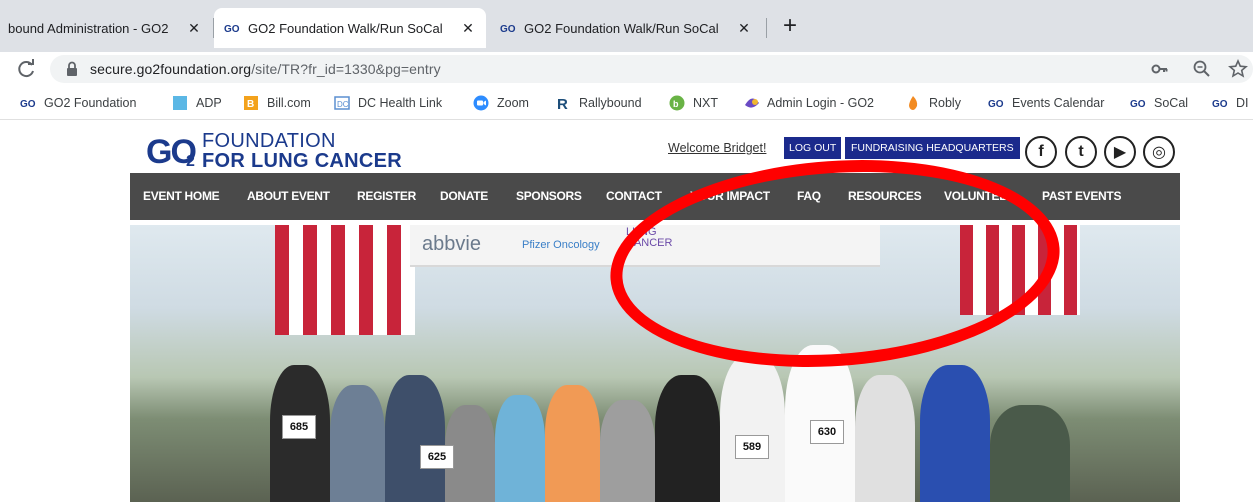 This screenshot has width=1253, height=502. What do you see at coordinates (1120, 152) in the screenshot?
I see `youtube-icon: ▶` at bounding box center [1120, 152].